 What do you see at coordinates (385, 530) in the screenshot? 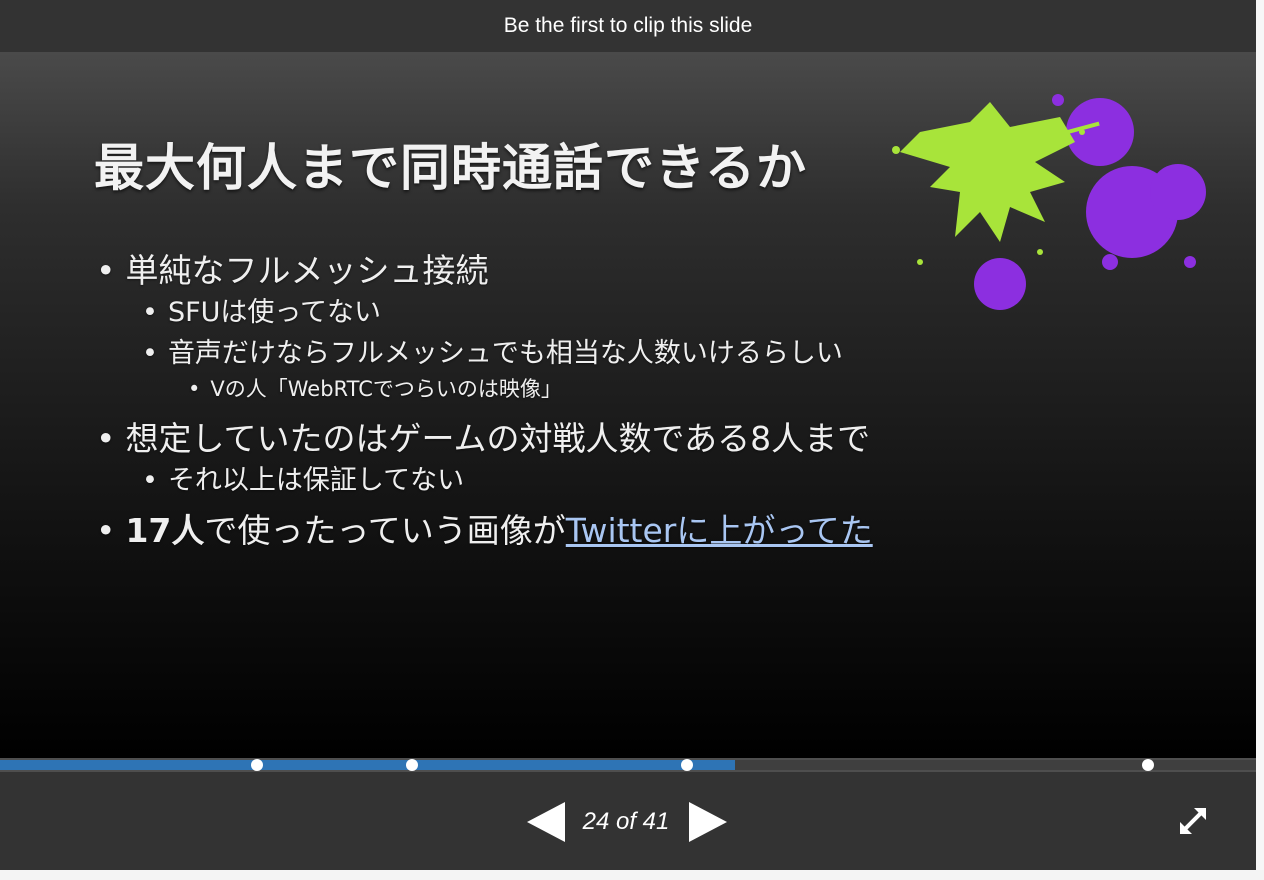
I see `bullet-text: で使ったっていう画像が` at bounding box center [385, 530].